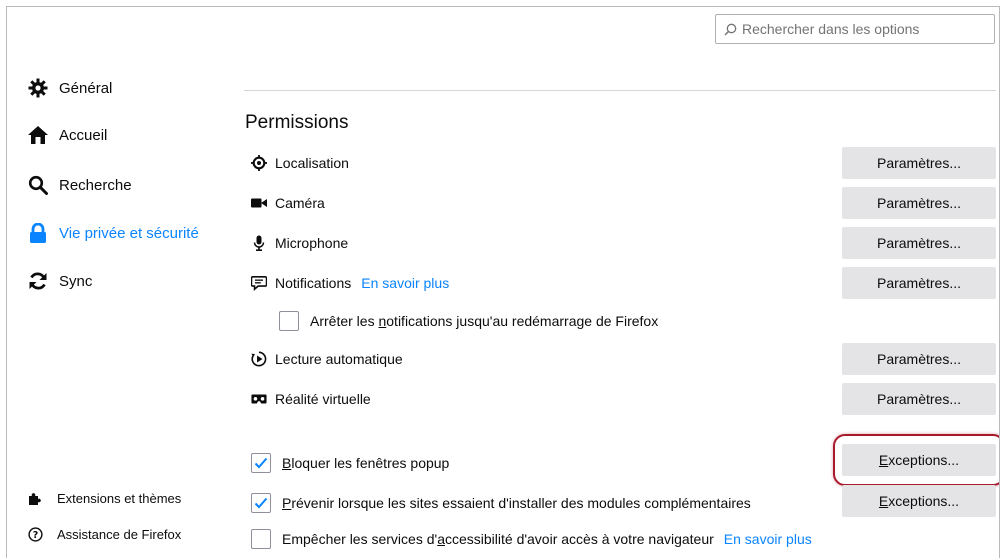 Image resolution: width=1004 pixels, height=558 pixels. What do you see at coordinates (768, 539) in the screenshot?
I see `accessibility-learn-more-link: En savoir plus` at bounding box center [768, 539].